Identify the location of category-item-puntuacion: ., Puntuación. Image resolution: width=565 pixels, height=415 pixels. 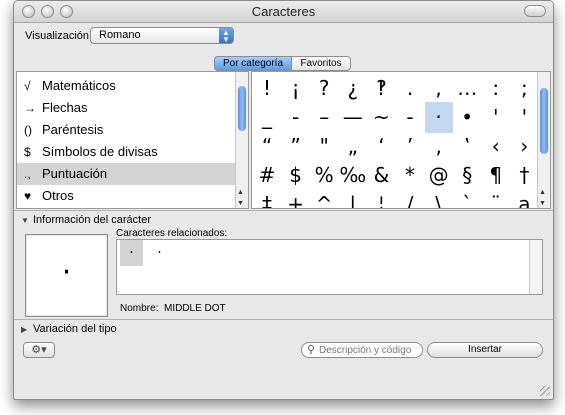
(126, 174).